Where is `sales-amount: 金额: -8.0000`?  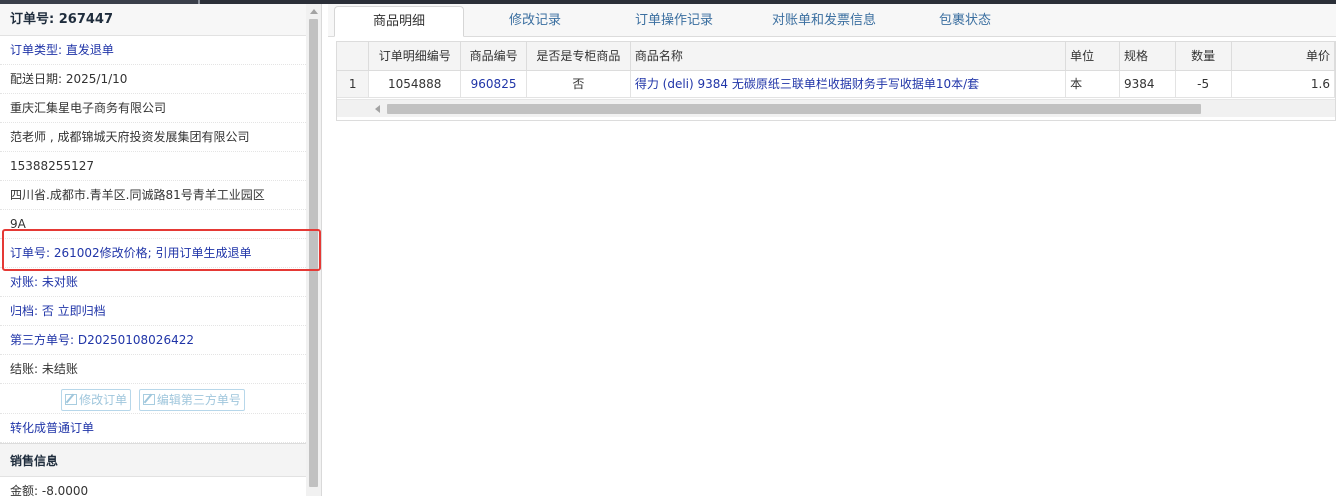 sales-amount: 金额: -8.0000 is located at coordinates (153, 486).